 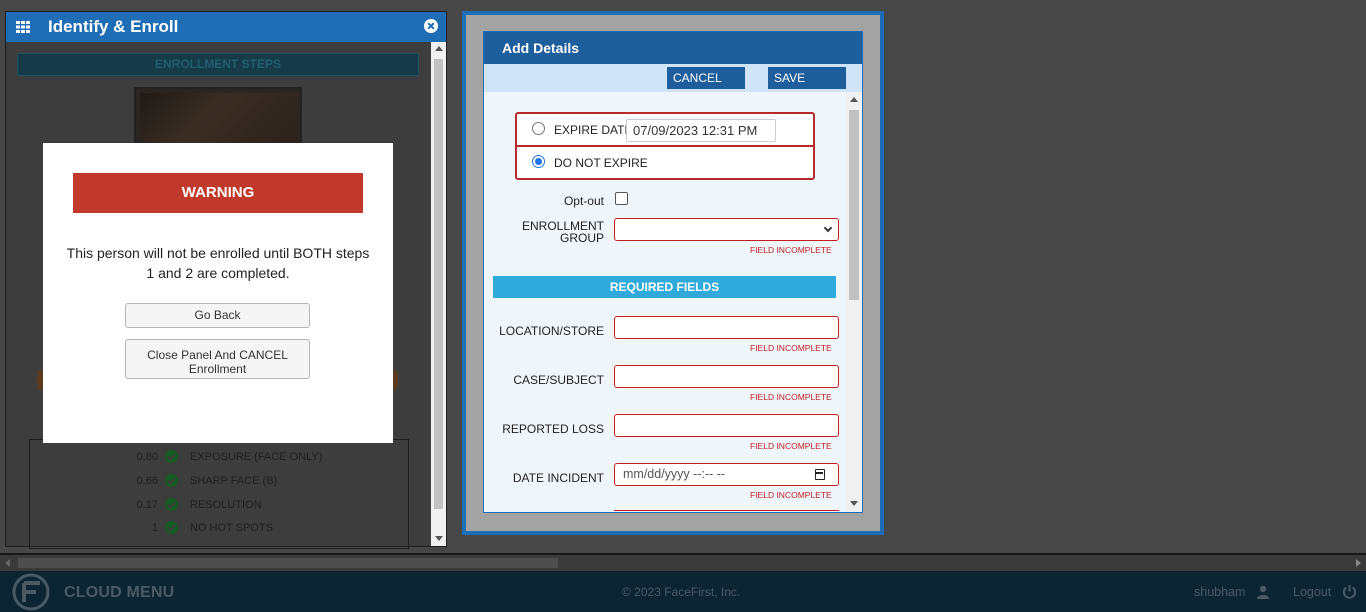 I want to click on required-fields-header: REQUIRED FIELDS, so click(x=664, y=287).